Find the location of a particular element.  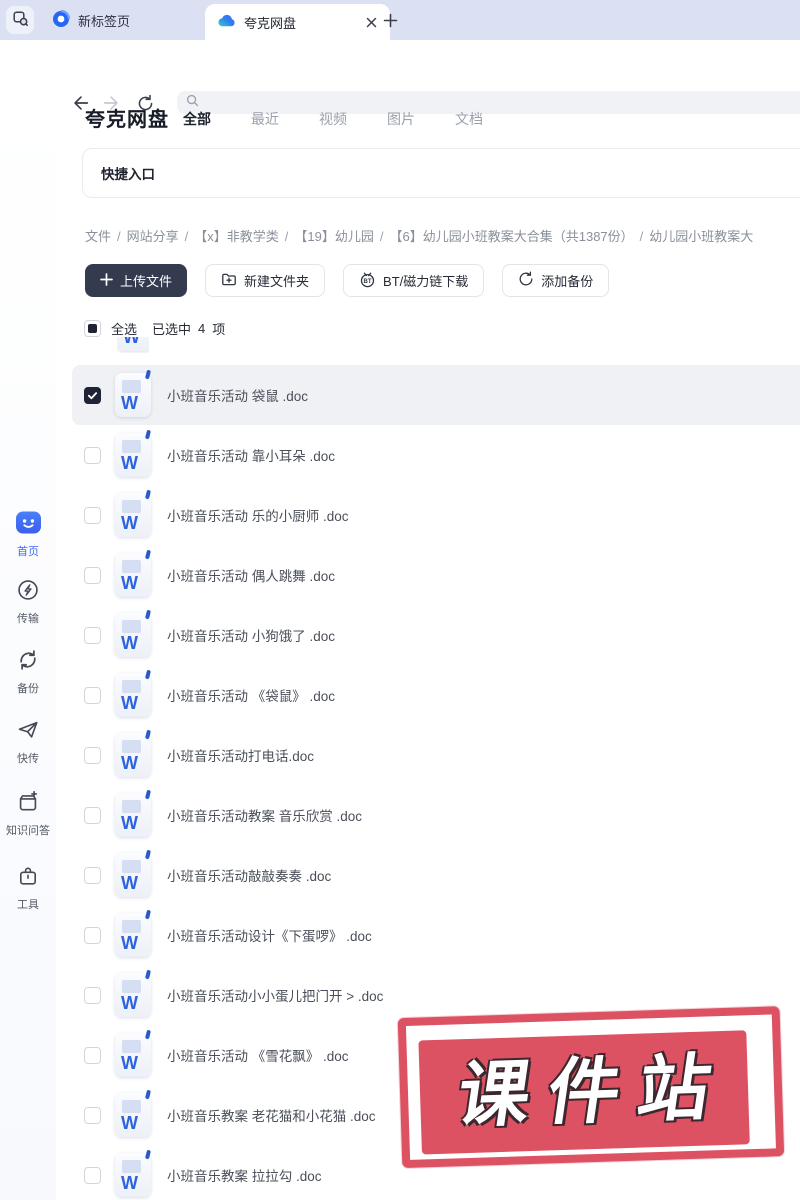

file-row: W 小班音乐活动设计《下蛋啰》 .doc is located at coordinates (436, 935).